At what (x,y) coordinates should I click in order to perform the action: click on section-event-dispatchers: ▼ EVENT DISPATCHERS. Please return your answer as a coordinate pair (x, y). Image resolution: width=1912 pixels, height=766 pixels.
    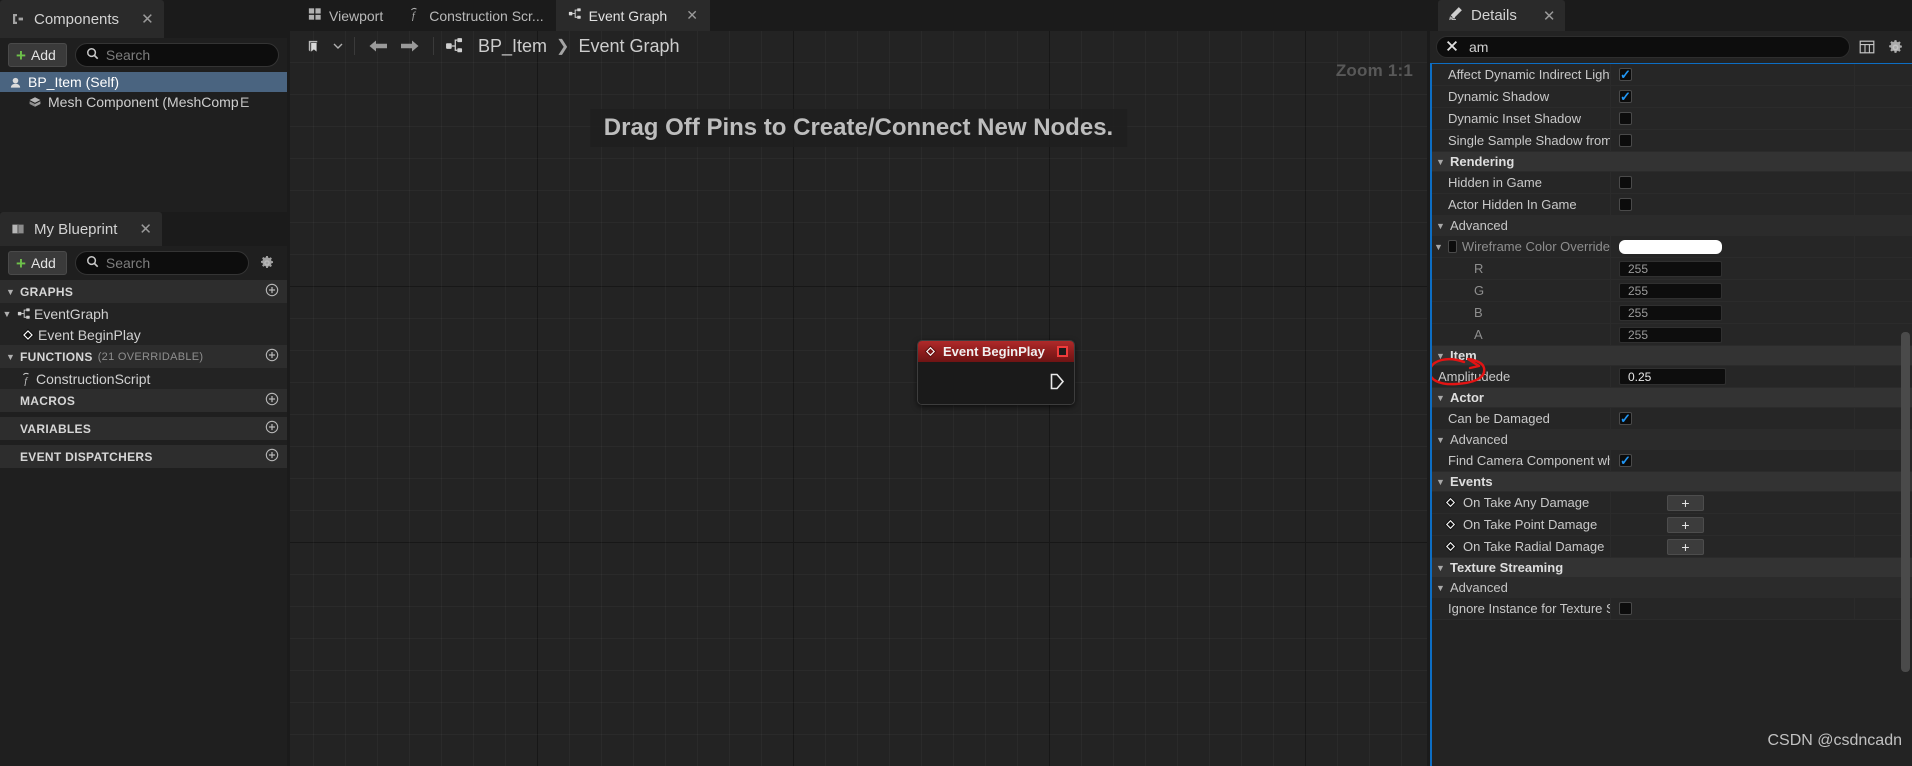
    Looking at the image, I should click on (143, 456).